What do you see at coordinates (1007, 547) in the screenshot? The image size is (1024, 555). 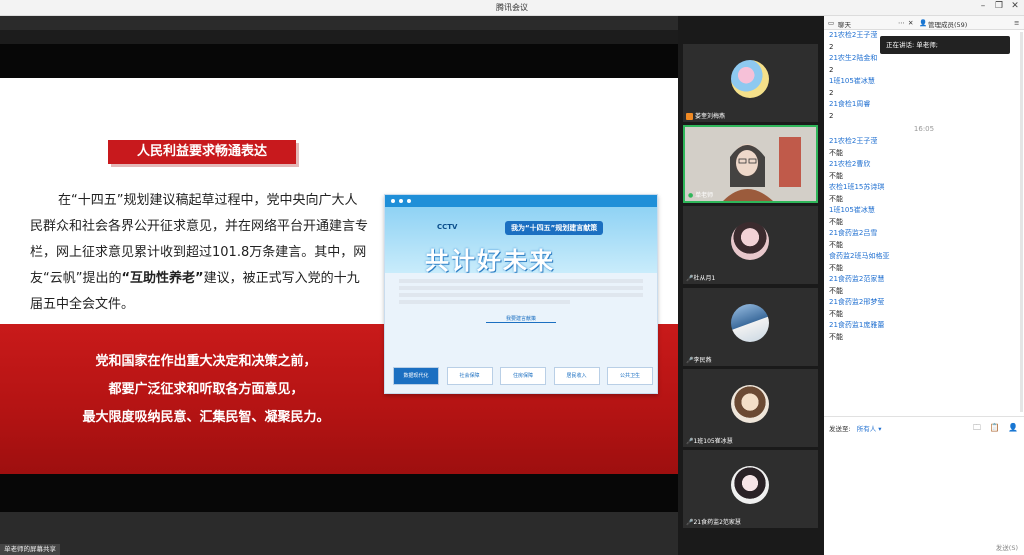 I see `send-button: 发送(S)` at bounding box center [1007, 547].